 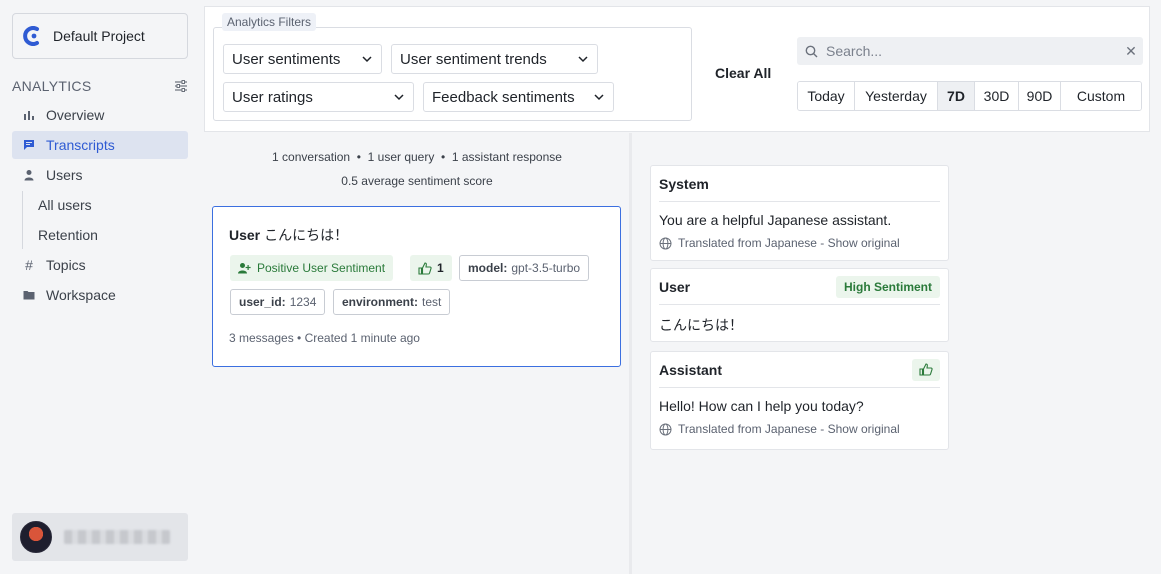 I want to click on bar-chart-icon, so click(x=29, y=115).